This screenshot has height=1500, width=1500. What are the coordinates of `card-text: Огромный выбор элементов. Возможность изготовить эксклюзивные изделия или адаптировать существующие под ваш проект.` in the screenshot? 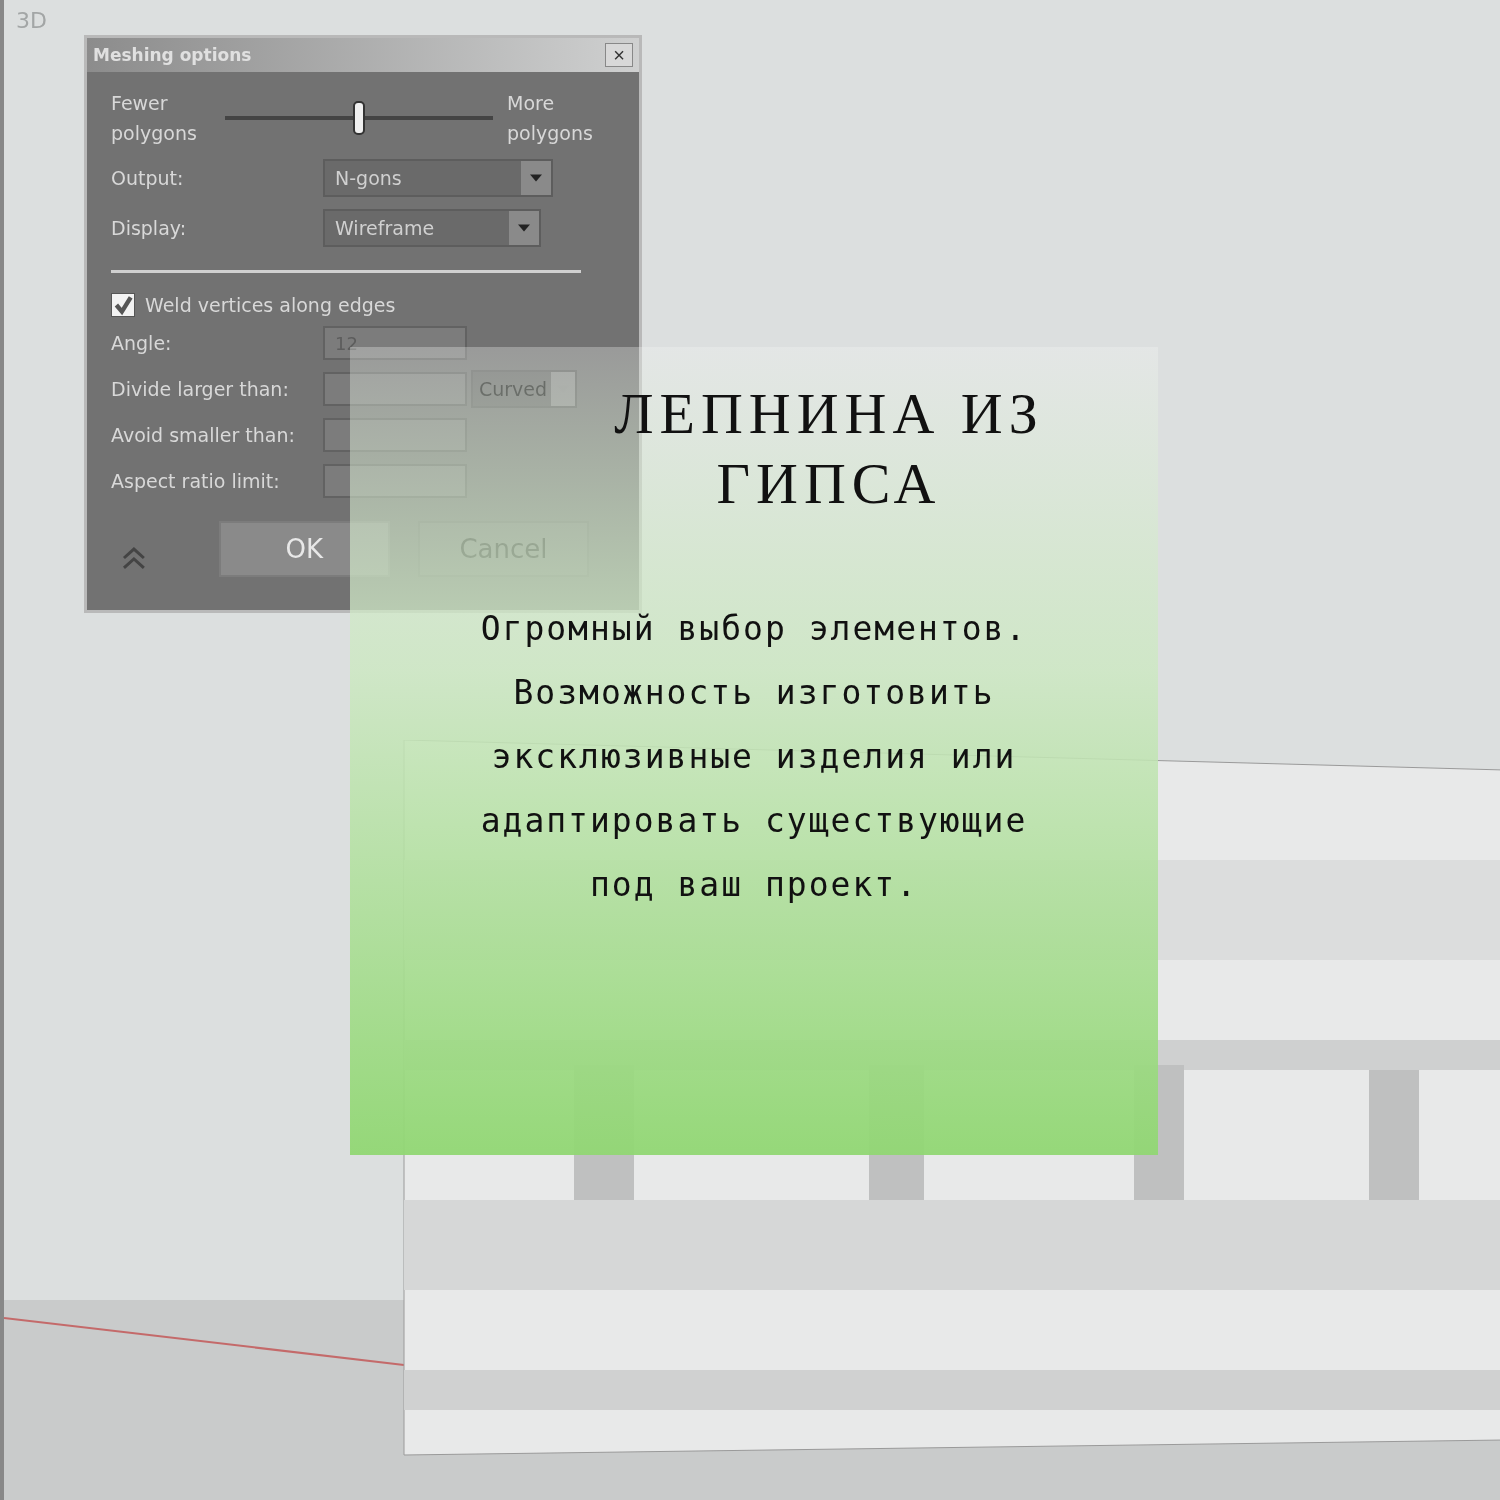 It's located at (754, 757).